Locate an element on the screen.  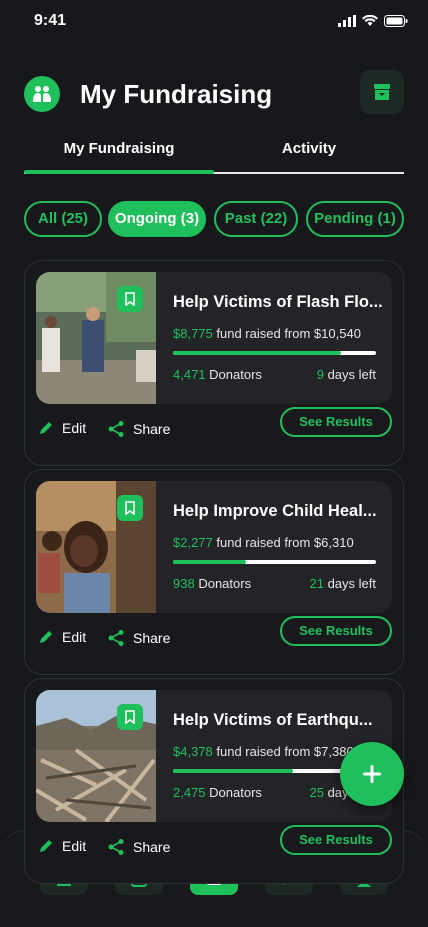
tab-bar: My Fundraising Activity is located at coordinates (214, 158).